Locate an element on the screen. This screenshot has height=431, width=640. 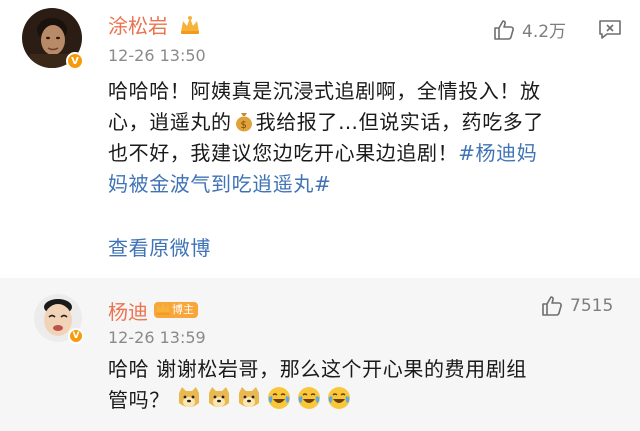
like-count: 7515 is located at coordinates (592, 306).